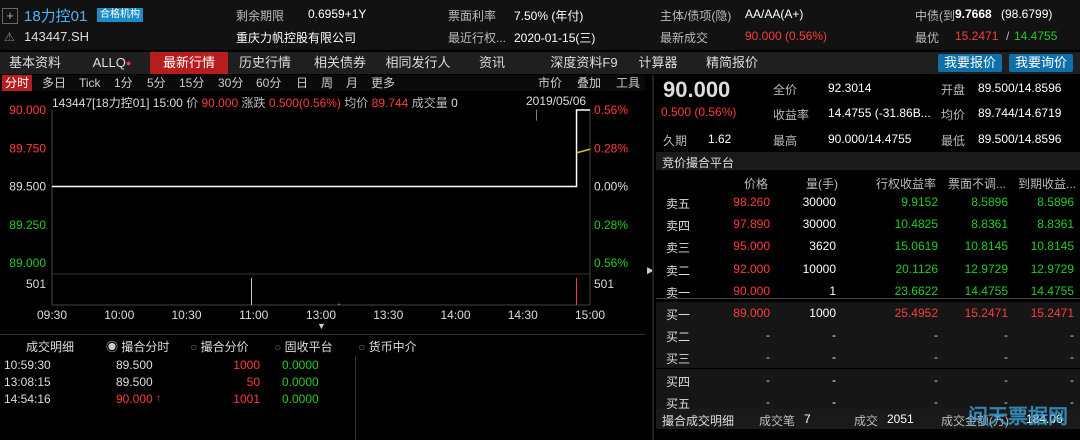  What do you see at coordinates (35, 63) in the screenshot?
I see `menu-basic-info: 基本资料` at bounding box center [35, 63].